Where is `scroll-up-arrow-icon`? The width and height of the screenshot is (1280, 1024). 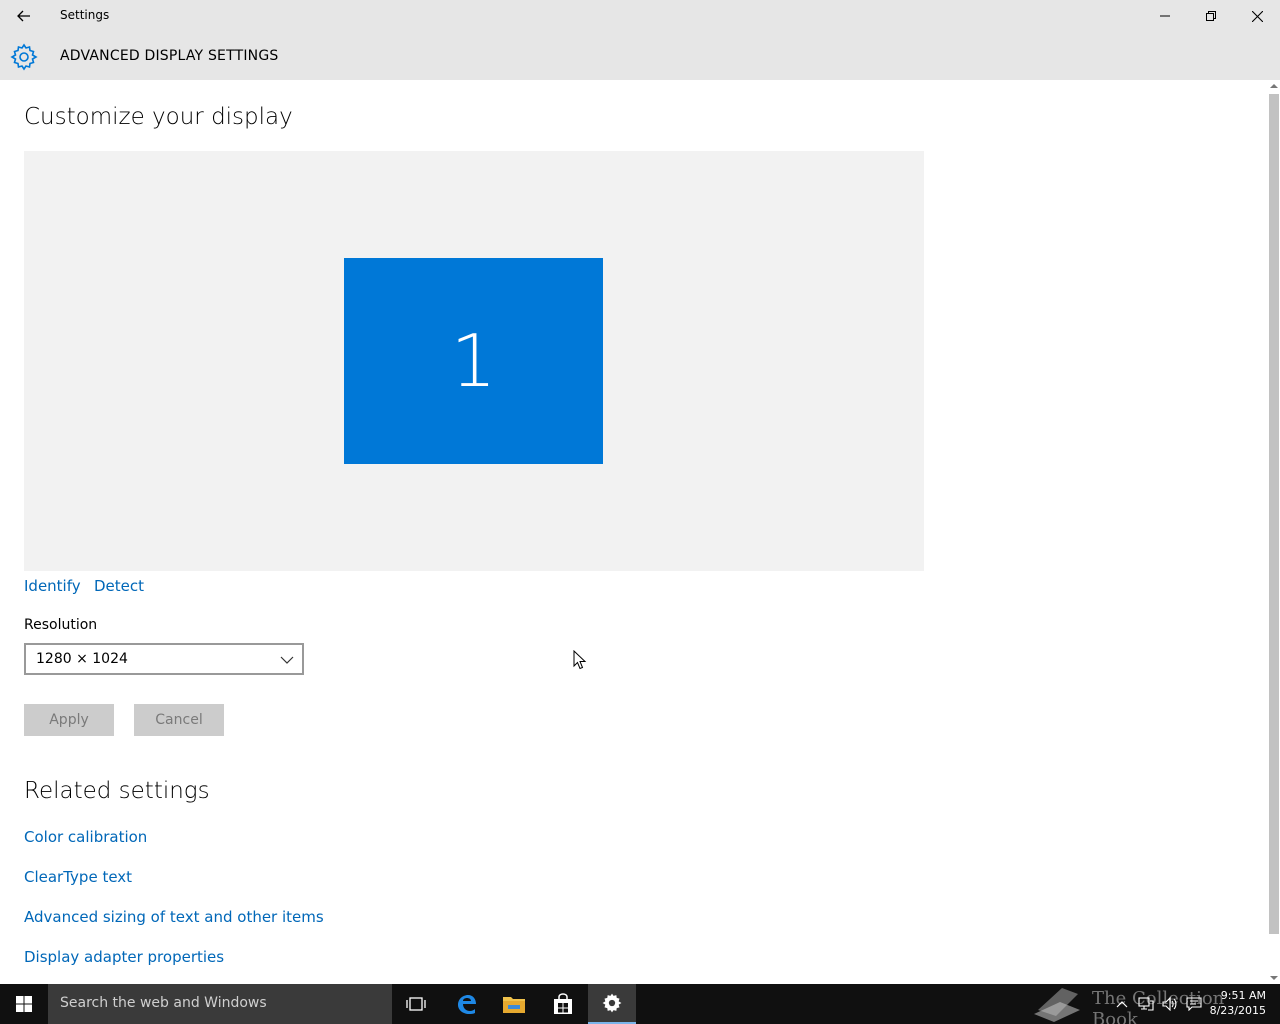
scroll-up-arrow-icon is located at coordinates (1274, 86).